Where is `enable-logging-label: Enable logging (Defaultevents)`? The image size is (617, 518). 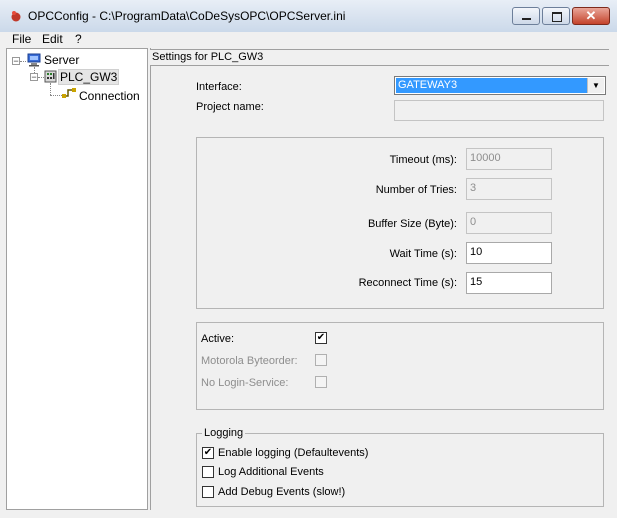
enable-logging-label: Enable logging (Defaultevents) is located at coordinates (293, 453).